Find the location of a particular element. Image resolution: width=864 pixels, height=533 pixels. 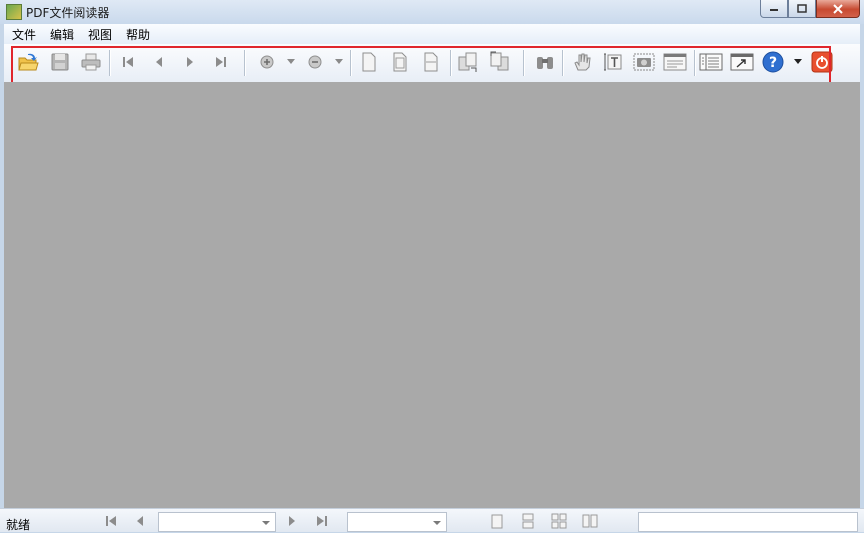

minimize-button is located at coordinates (774, 9).